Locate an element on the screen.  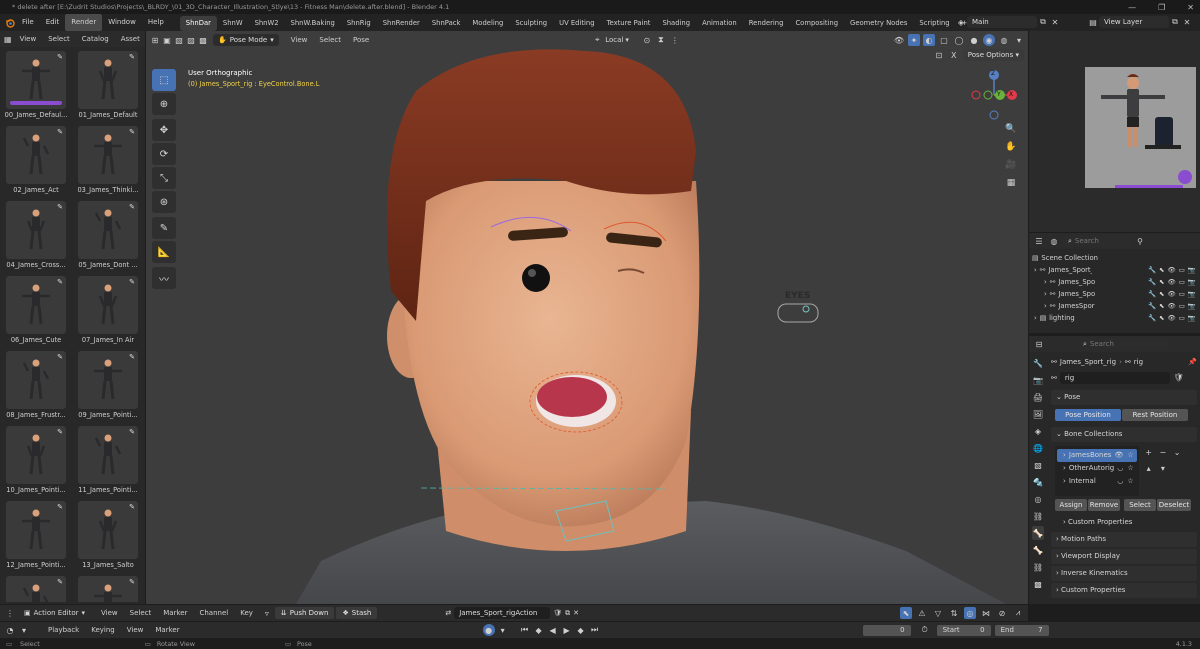
tab-geometry-nodes: Geometry Nodes is located at coordinates (878, 23).